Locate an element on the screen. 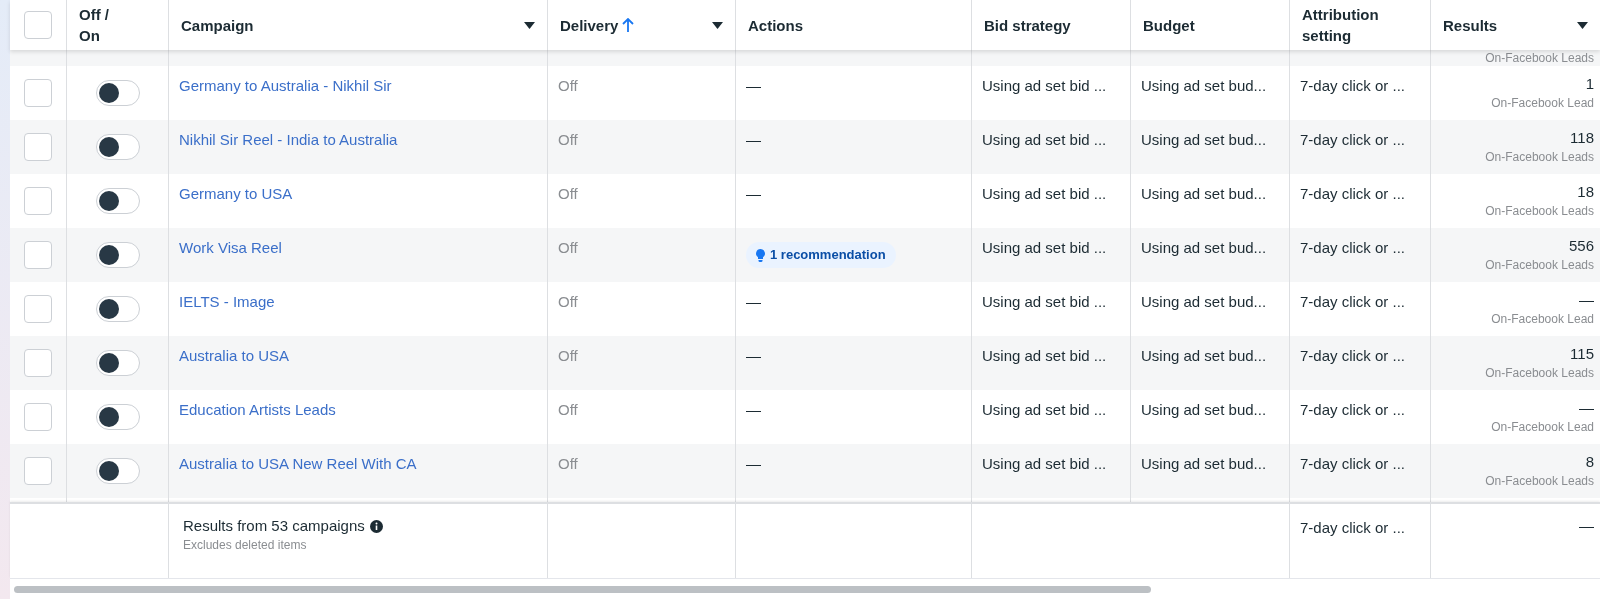 The width and height of the screenshot is (1600, 599). results-value: 115 is located at coordinates (1582, 354).